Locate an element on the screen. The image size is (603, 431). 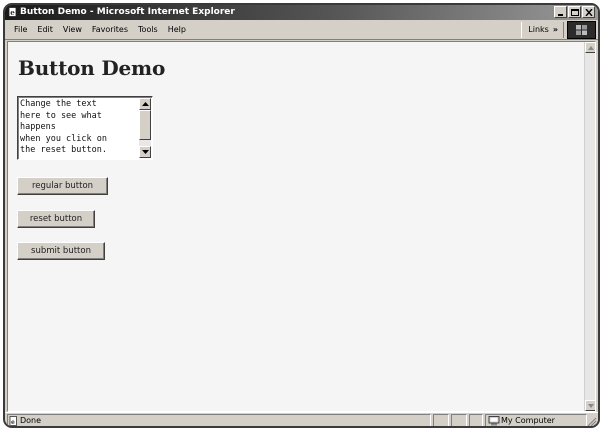
throbber is located at coordinates (581, 30).